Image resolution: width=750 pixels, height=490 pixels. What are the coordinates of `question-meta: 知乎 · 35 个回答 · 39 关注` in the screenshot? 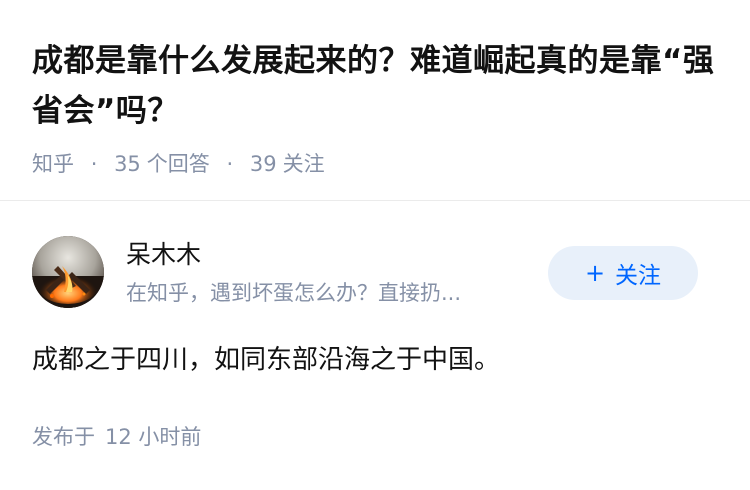 It's located at (382, 164).